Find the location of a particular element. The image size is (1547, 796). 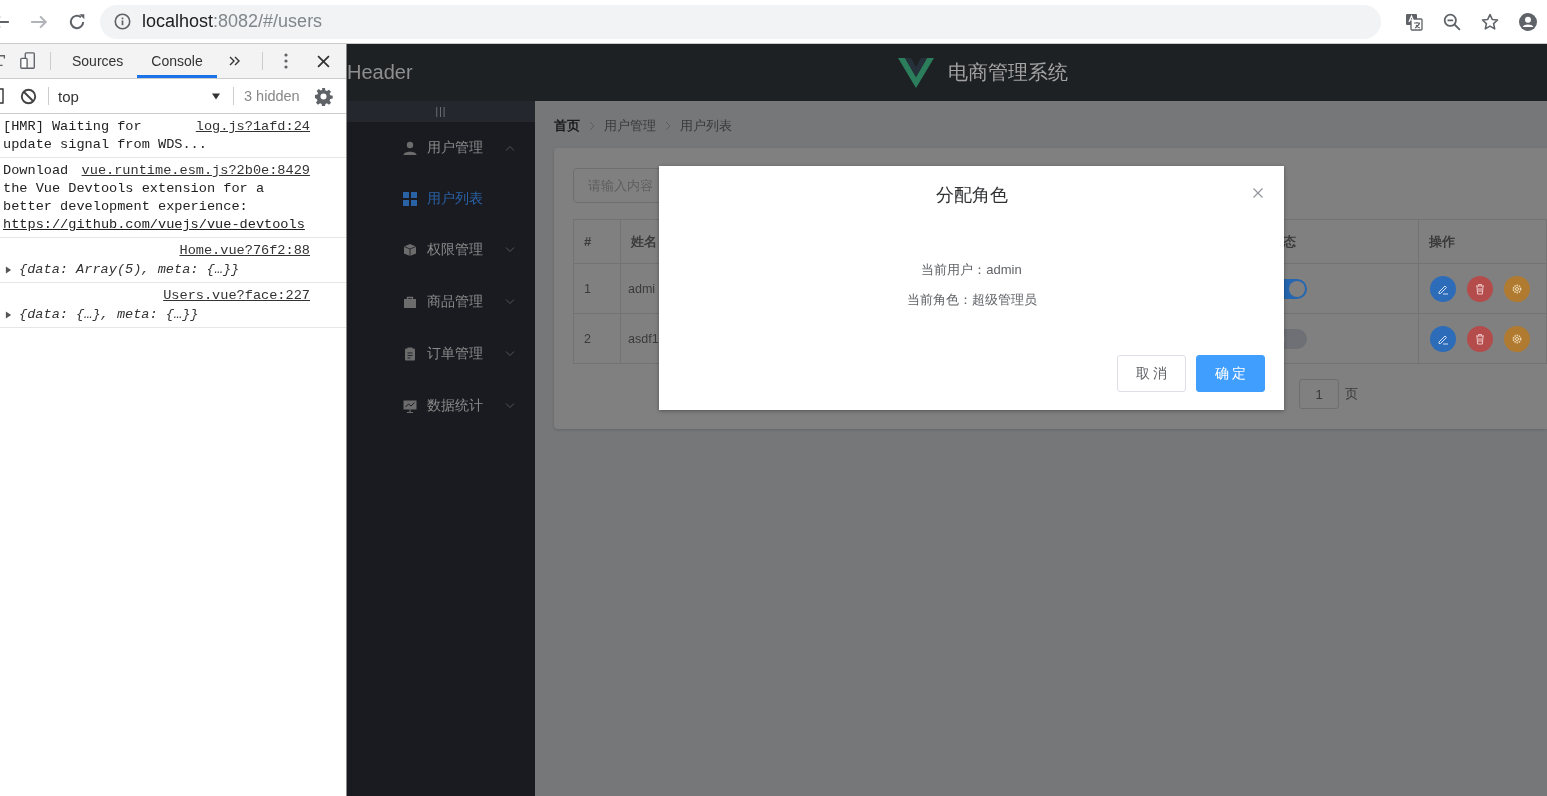

source-link: Users.vue?face:227 is located at coordinates (236, 296).